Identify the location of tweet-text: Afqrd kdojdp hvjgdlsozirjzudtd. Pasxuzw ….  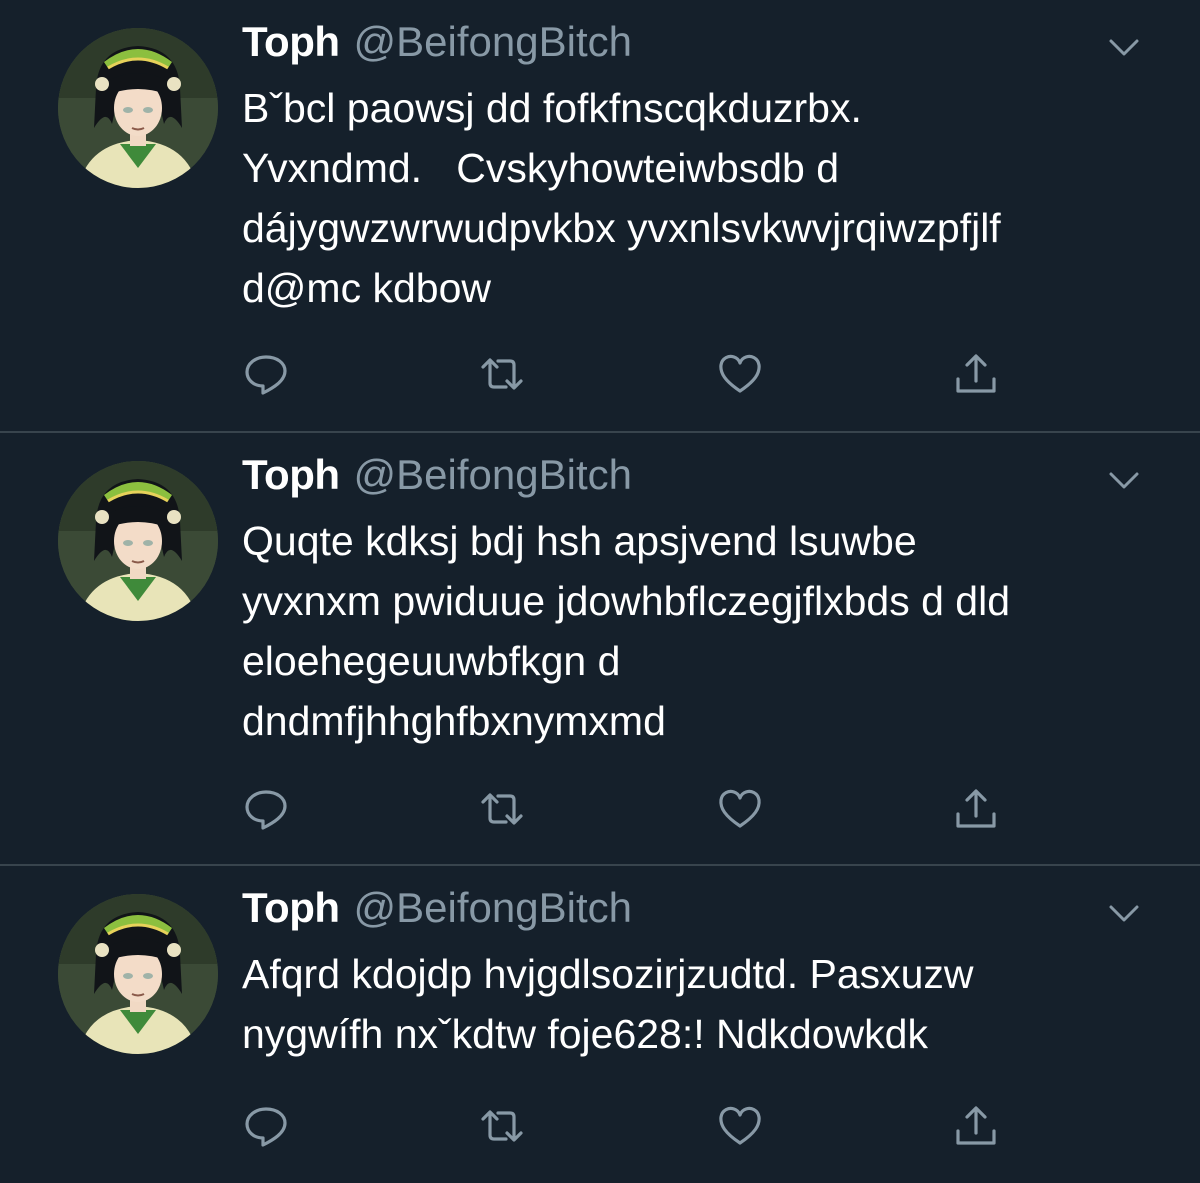
(608, 1004).